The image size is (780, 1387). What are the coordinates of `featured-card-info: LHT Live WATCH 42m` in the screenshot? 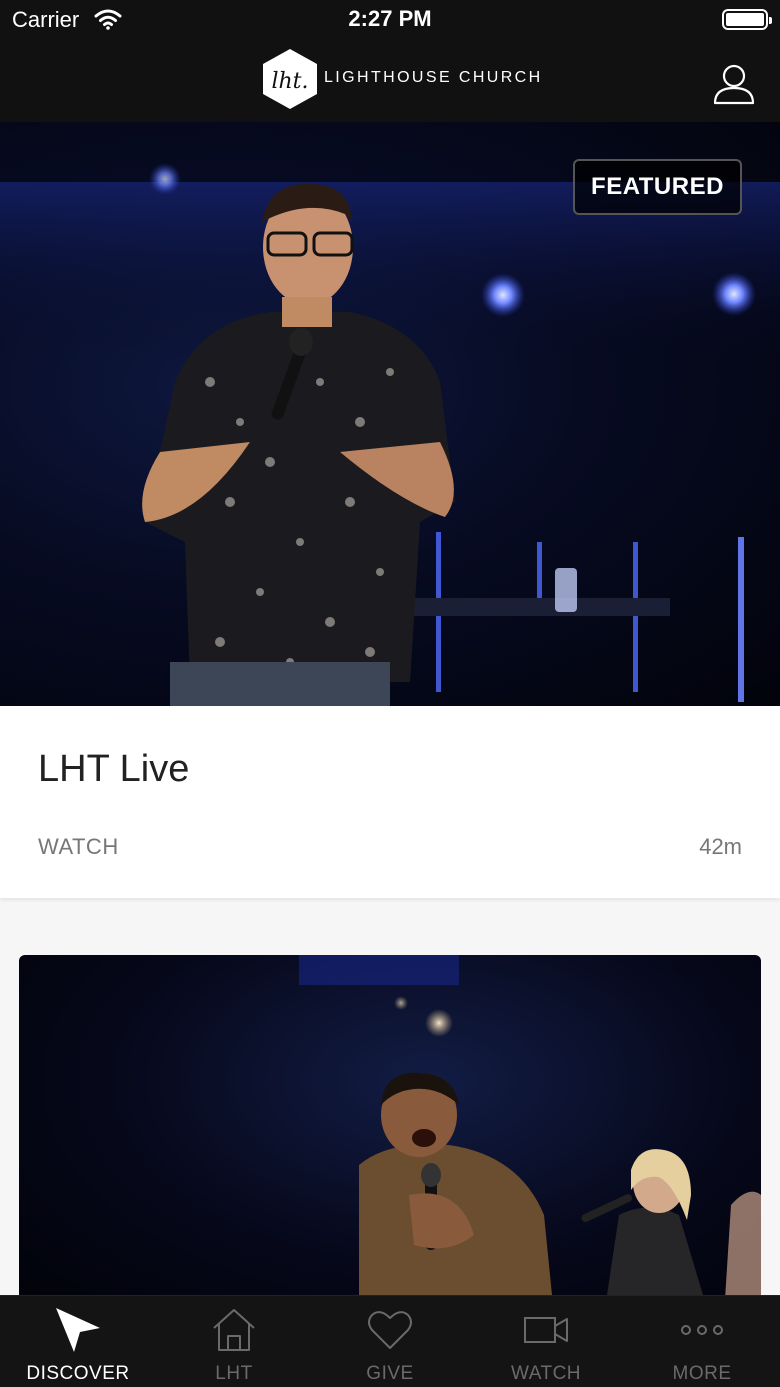 It's located at (390, 802).